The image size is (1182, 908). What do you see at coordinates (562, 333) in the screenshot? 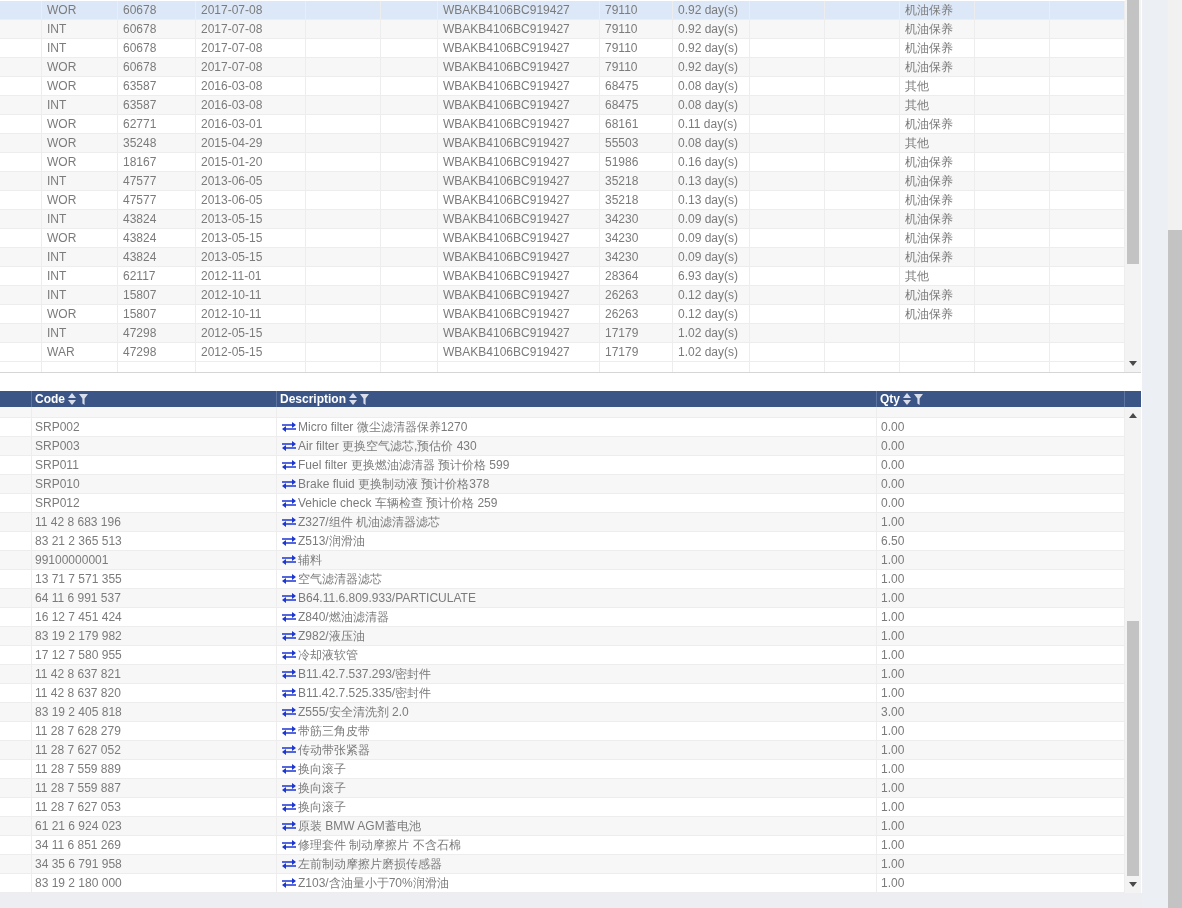
I see `table-row: INT 47298 2012-05-15 WBAKB4106BC919427 17179 1.02 day(s)` at bounding box center [562, 333].